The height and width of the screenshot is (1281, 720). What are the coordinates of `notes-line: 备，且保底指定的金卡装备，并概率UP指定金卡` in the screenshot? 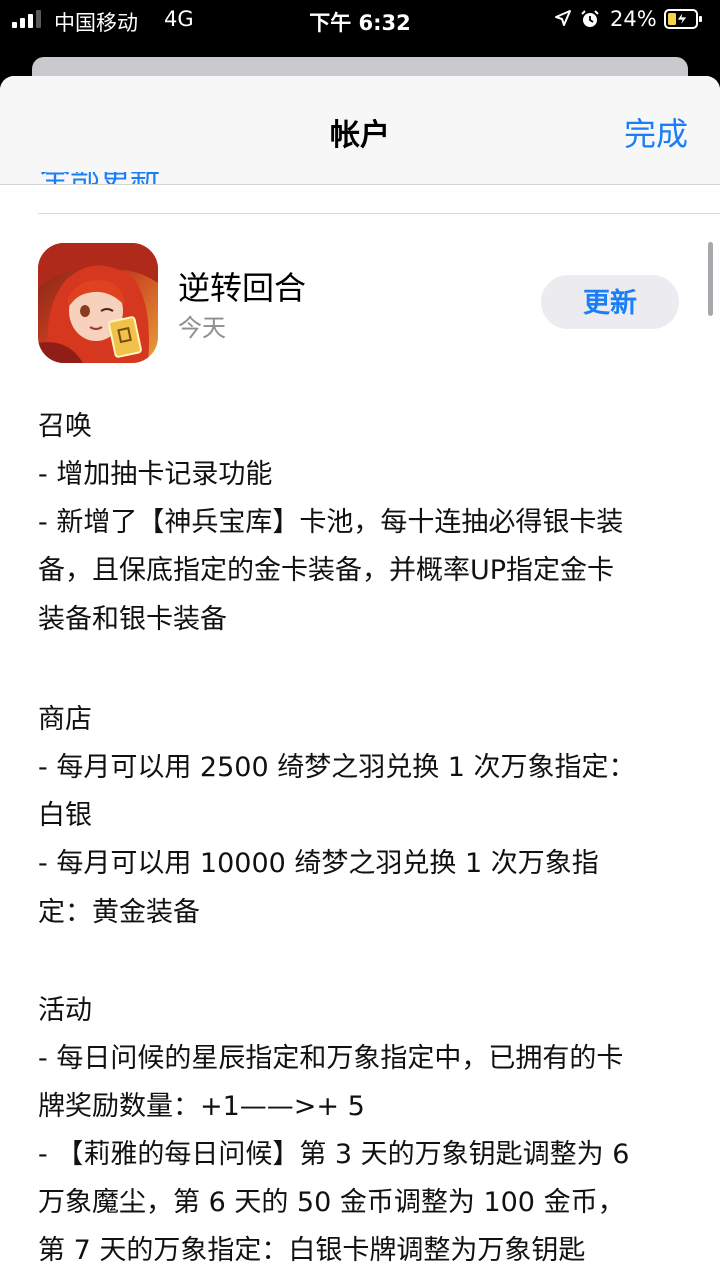 It's located at (326, 570).